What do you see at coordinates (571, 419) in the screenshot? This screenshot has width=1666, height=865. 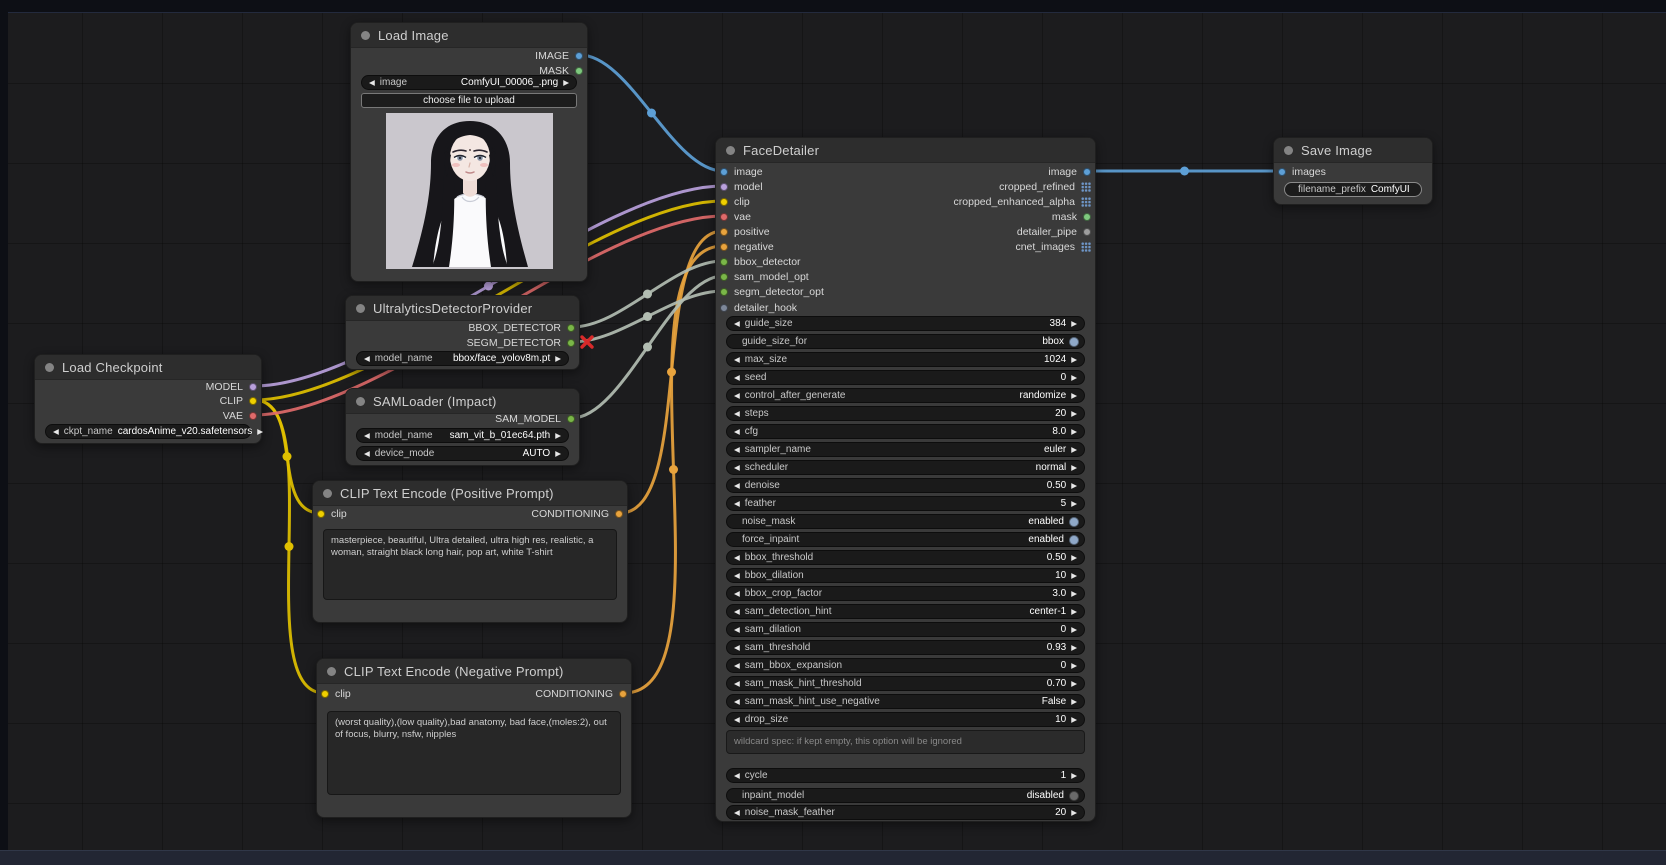 I see `output-dot-SAM_MODEL` at bounding box center [571, 419].